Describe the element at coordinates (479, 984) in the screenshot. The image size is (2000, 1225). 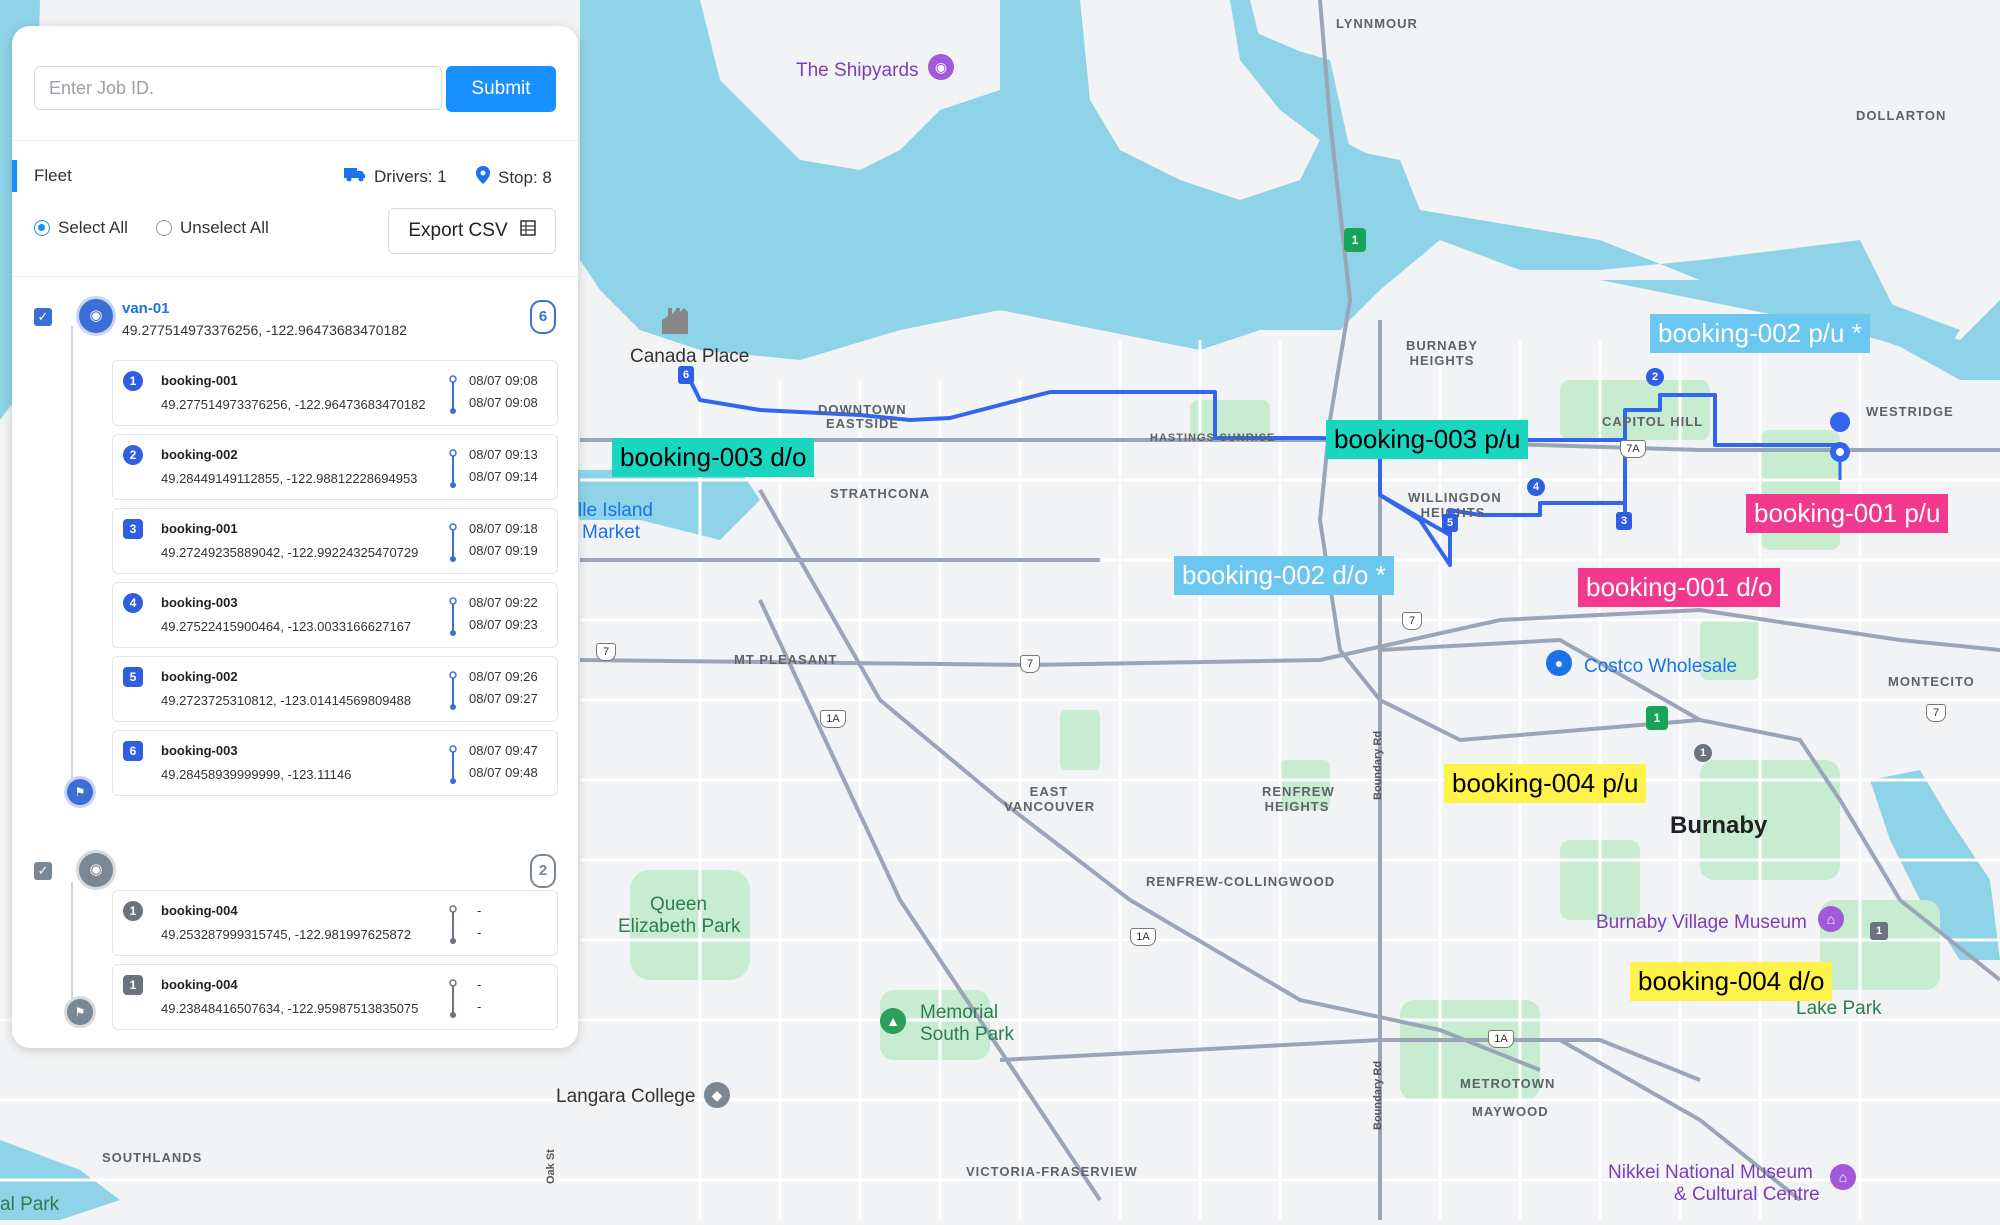
I see `stop-time-start: -` at that location.